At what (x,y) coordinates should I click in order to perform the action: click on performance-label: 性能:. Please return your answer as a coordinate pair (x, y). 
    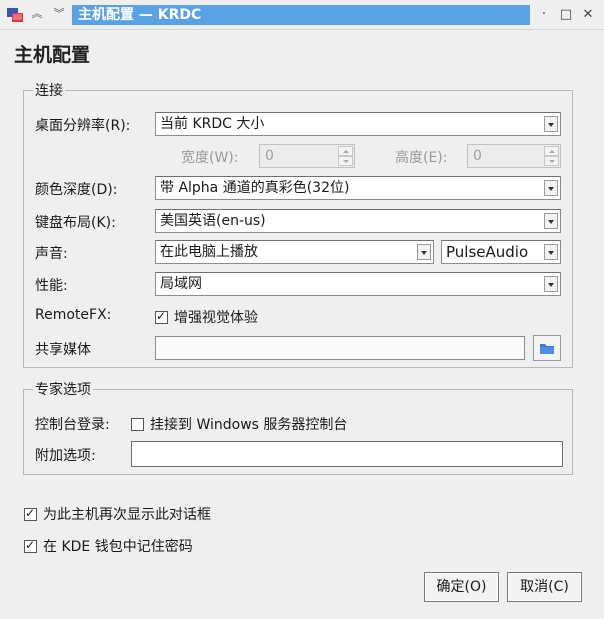
    Looking at the image, I should click on (51, 286).